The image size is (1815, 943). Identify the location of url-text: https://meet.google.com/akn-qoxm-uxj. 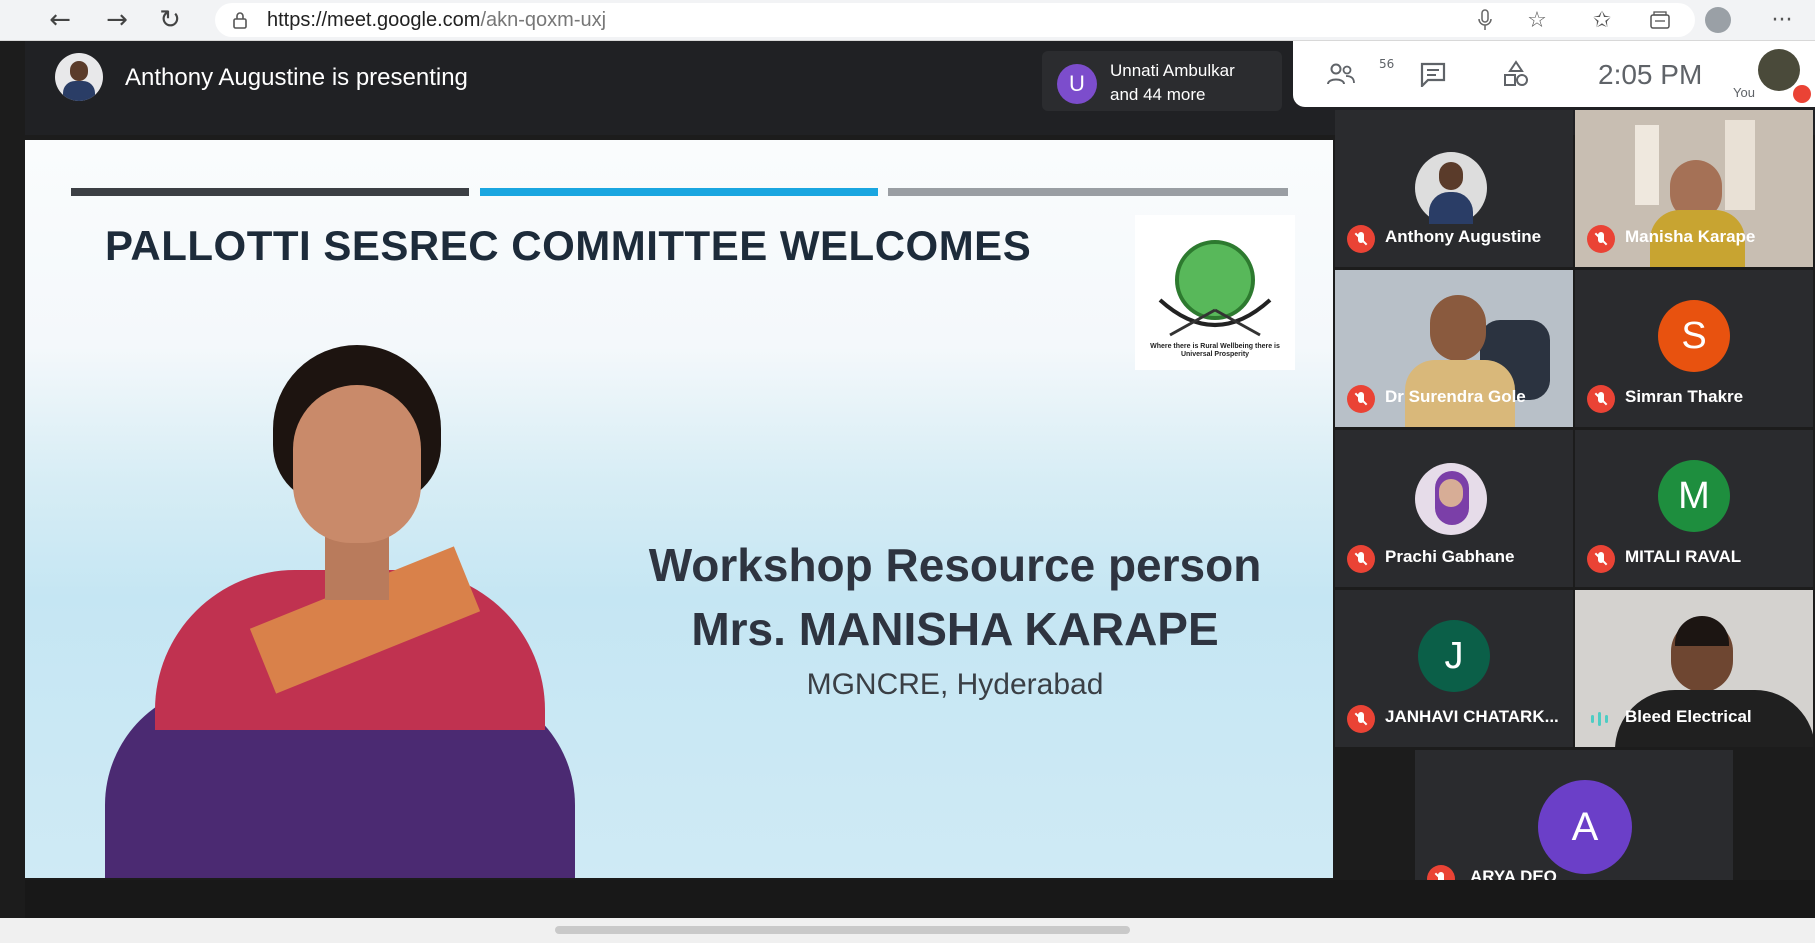
(436, 20).